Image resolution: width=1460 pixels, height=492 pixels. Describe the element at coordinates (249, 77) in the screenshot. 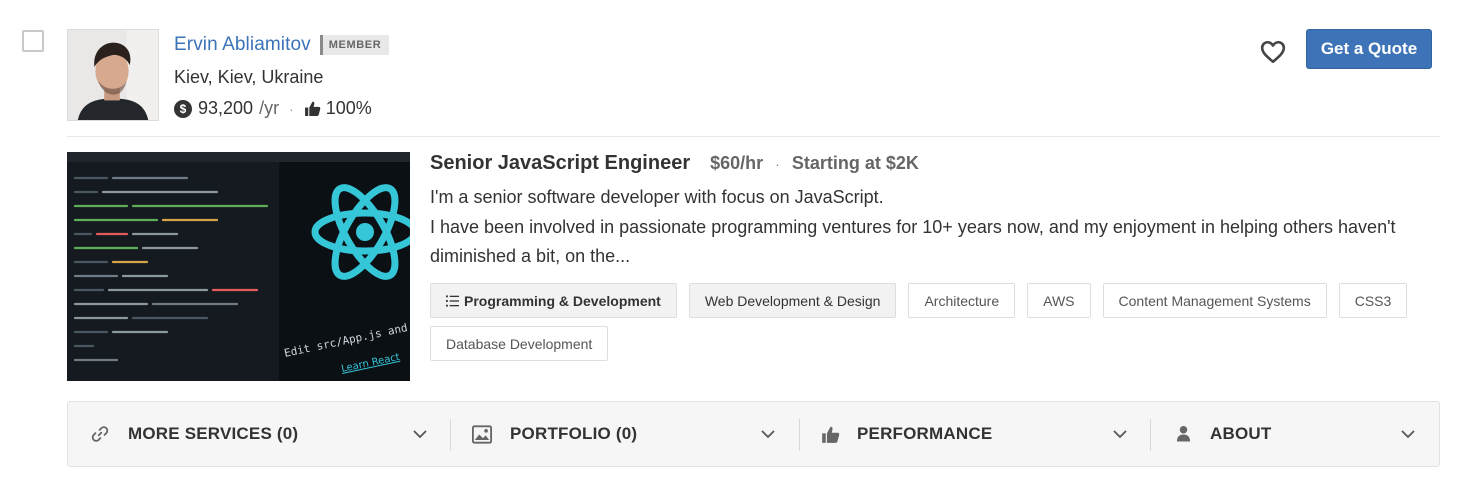

I see `profile-location: Kiev, Kiev, Ukraine` at that location.